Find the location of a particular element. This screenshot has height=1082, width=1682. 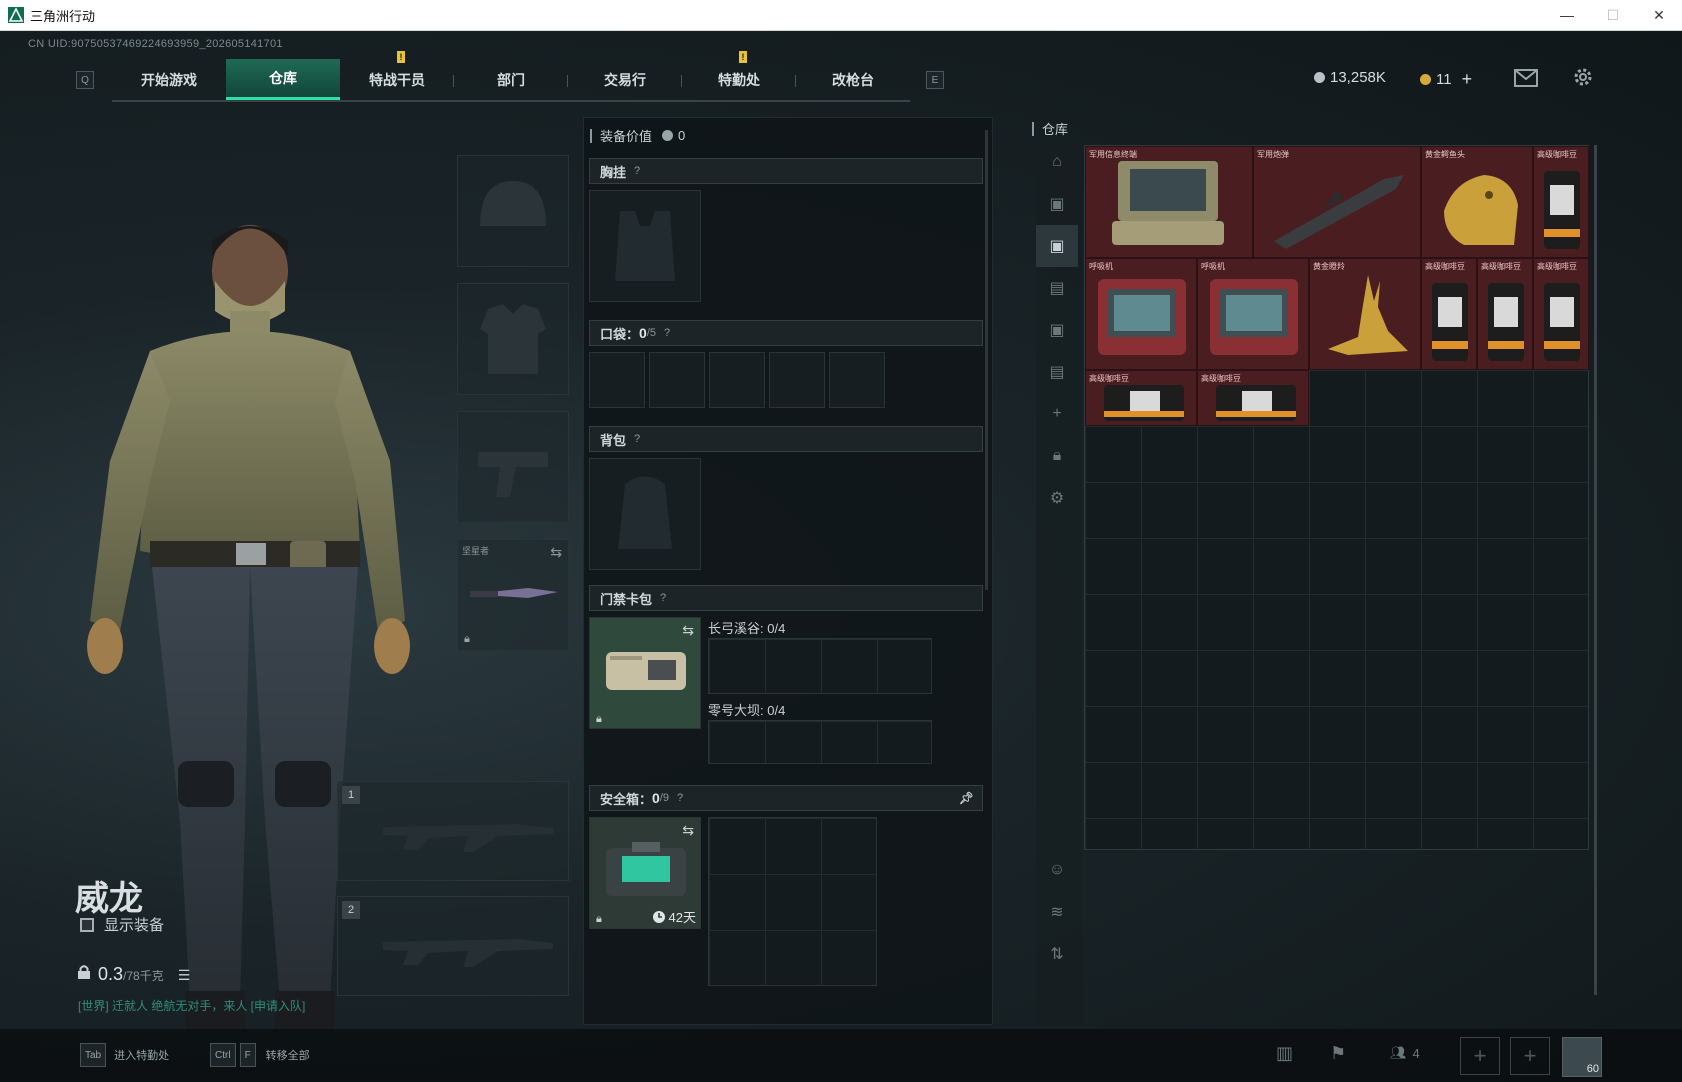

helmet-slot is located at coordinates (513, 211).